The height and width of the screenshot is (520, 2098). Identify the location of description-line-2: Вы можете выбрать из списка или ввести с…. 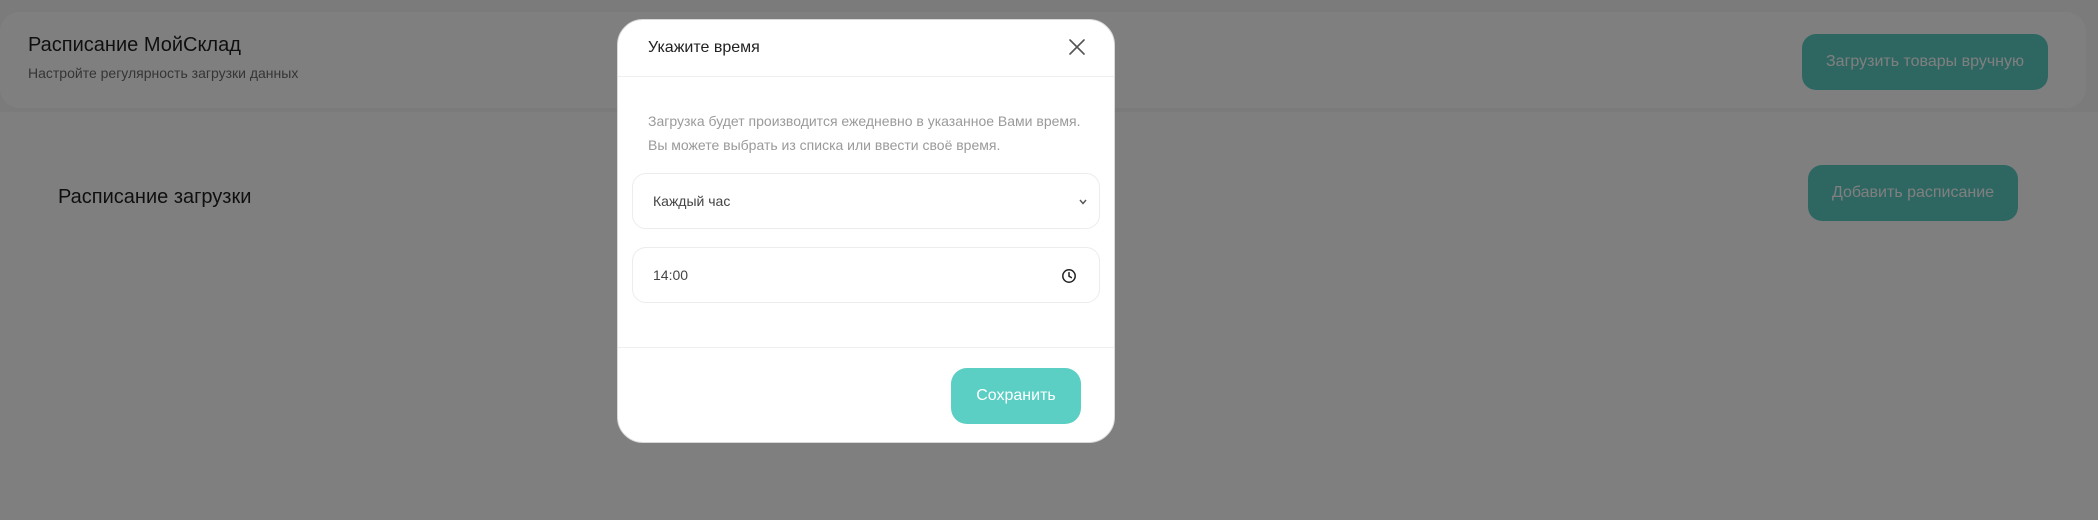
(824, 145).